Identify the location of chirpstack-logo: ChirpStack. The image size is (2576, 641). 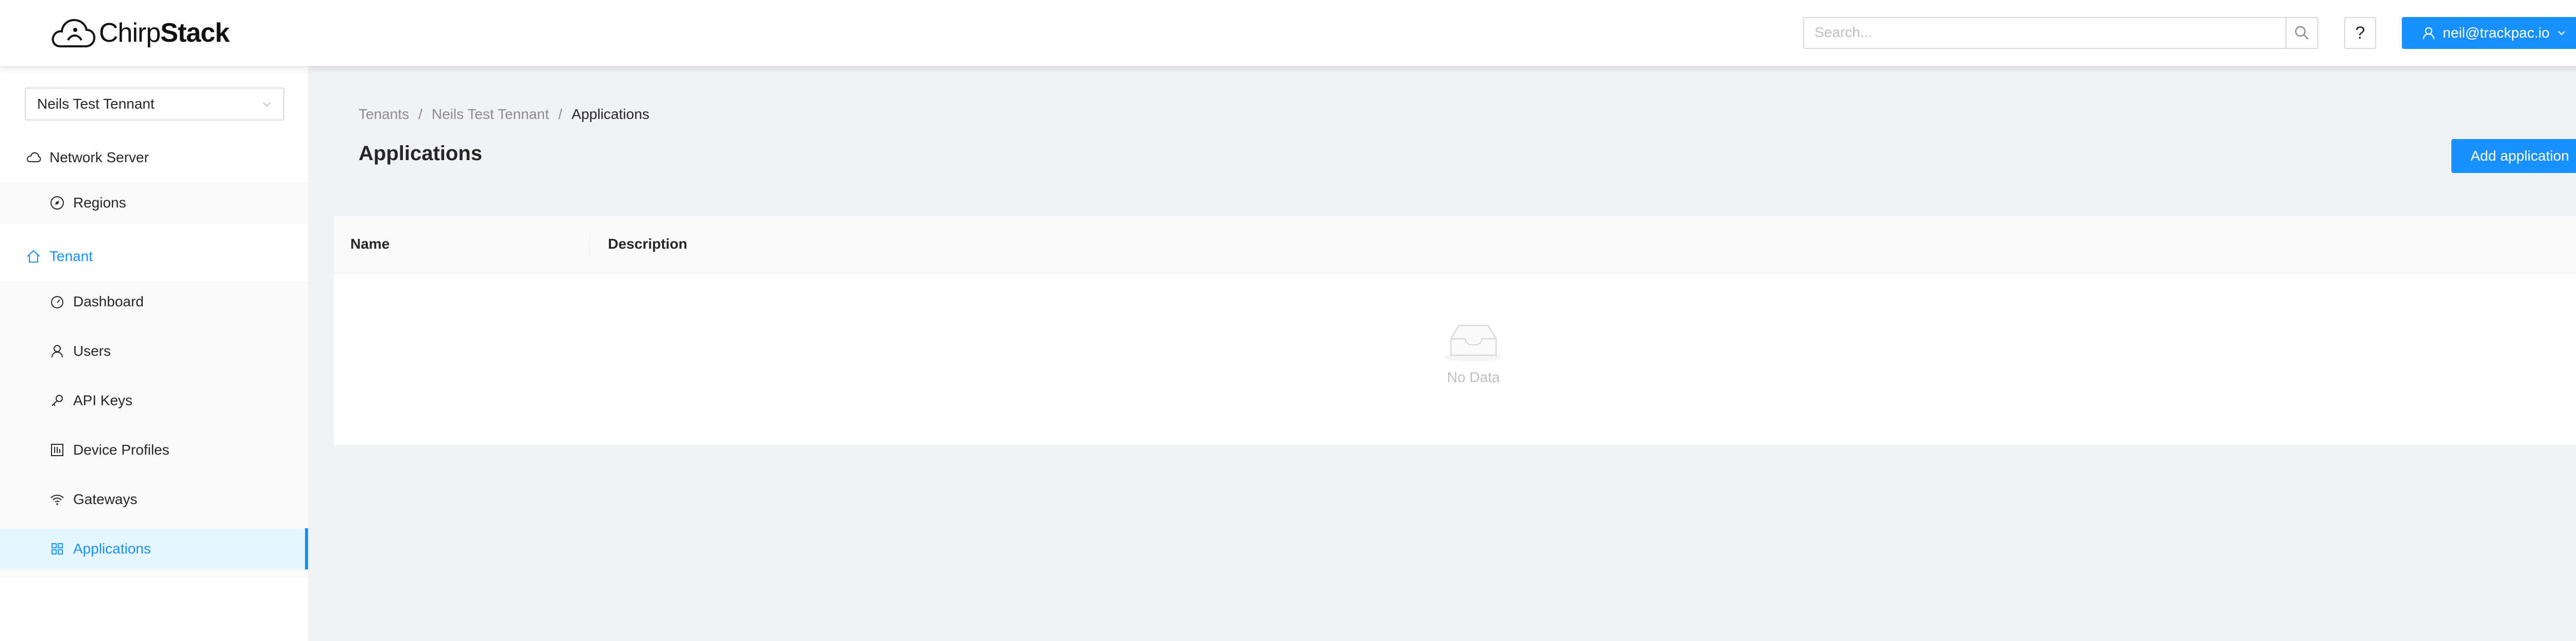
(139, 33).